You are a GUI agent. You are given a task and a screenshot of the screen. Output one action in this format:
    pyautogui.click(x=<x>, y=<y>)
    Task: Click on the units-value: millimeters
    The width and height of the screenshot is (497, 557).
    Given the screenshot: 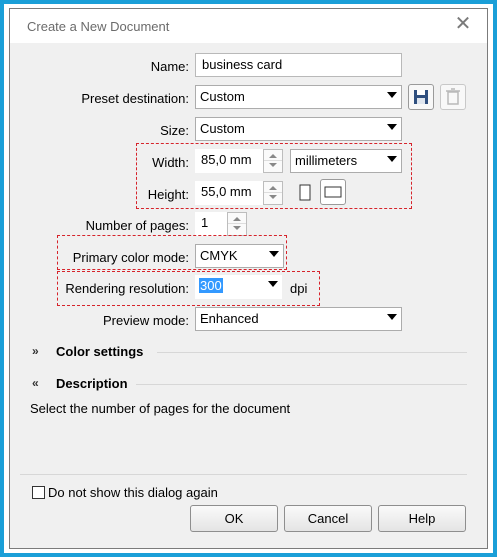 What is the action you would take?
    pyautogui.click(x=326, y=160)
    